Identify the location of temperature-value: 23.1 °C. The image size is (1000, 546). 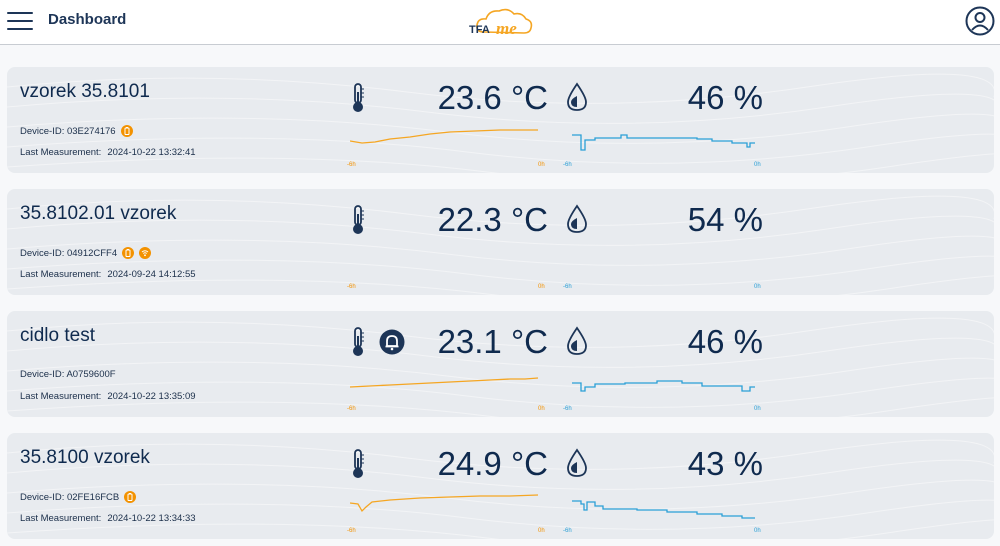
(492, 341).